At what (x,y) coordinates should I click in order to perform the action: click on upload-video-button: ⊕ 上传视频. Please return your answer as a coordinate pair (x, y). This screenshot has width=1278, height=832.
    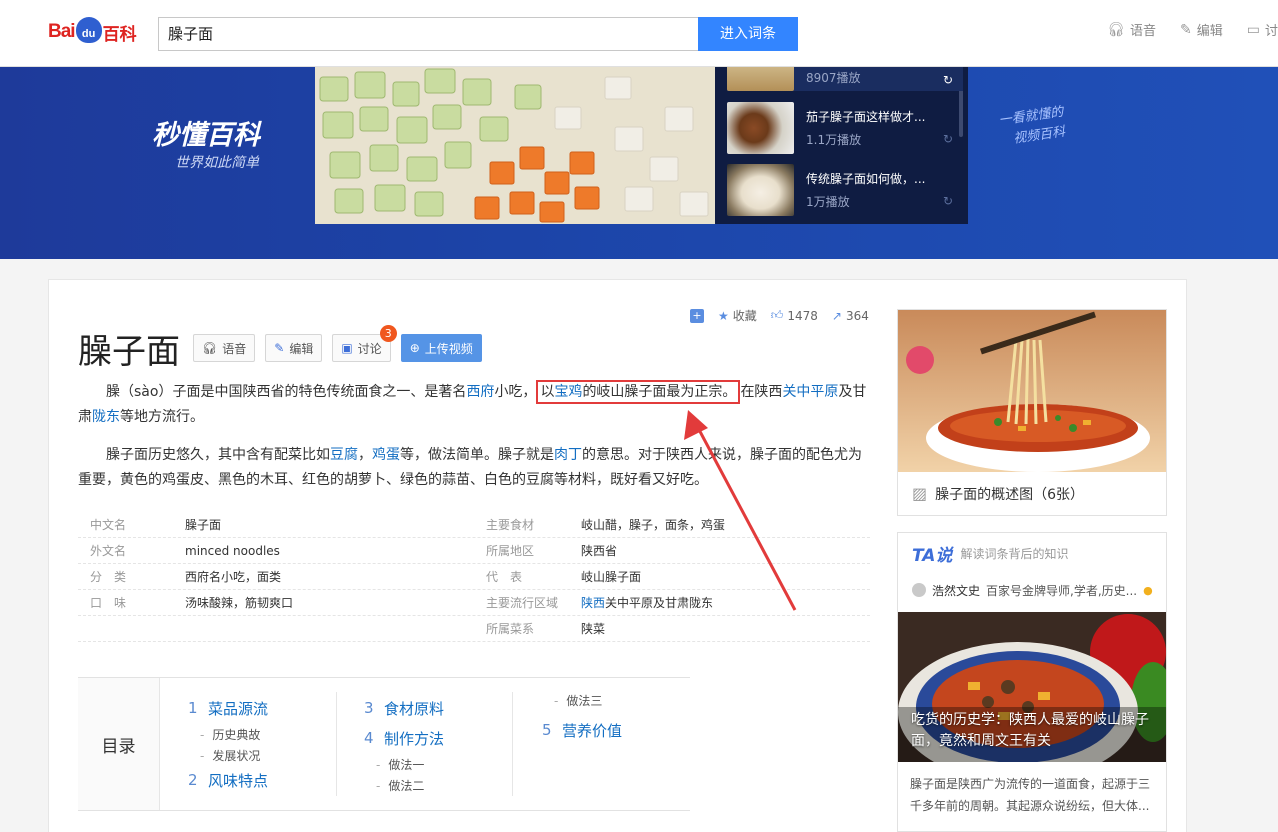
    Looking at the image, I should click on (441, 348).